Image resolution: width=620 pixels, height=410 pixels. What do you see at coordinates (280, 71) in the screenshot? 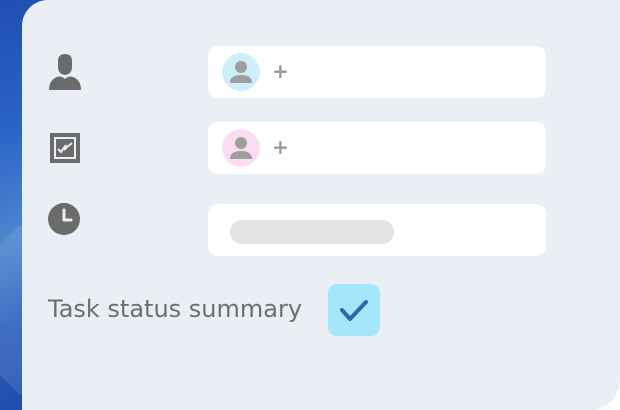
I see `add-assignee-button: +` at bounding box center [280, 71].